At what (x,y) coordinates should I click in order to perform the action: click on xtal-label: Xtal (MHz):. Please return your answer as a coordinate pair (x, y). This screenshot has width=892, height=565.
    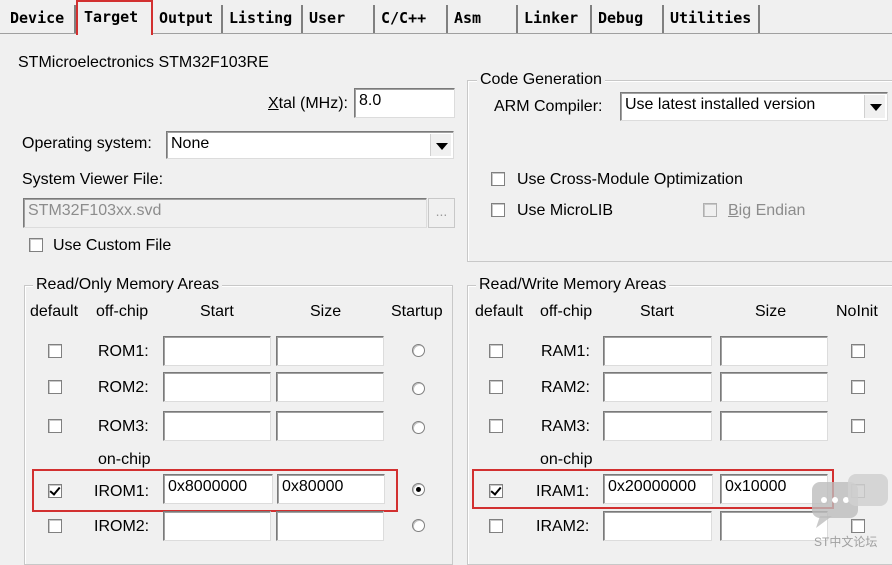
    Looking at the image, I should click on (308, 104).